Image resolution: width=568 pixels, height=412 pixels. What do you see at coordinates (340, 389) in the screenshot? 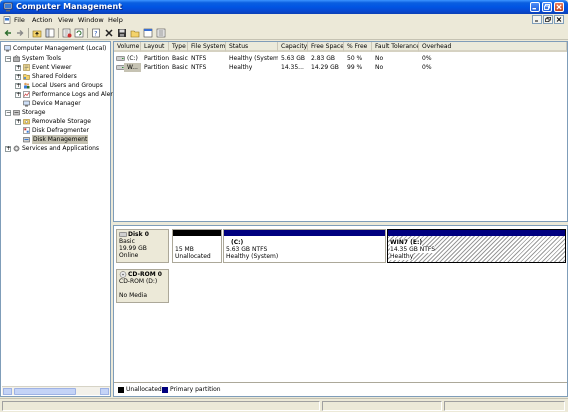
I see `partition-legend: Unallocated Primary partition` at bounding box center [340, 389].